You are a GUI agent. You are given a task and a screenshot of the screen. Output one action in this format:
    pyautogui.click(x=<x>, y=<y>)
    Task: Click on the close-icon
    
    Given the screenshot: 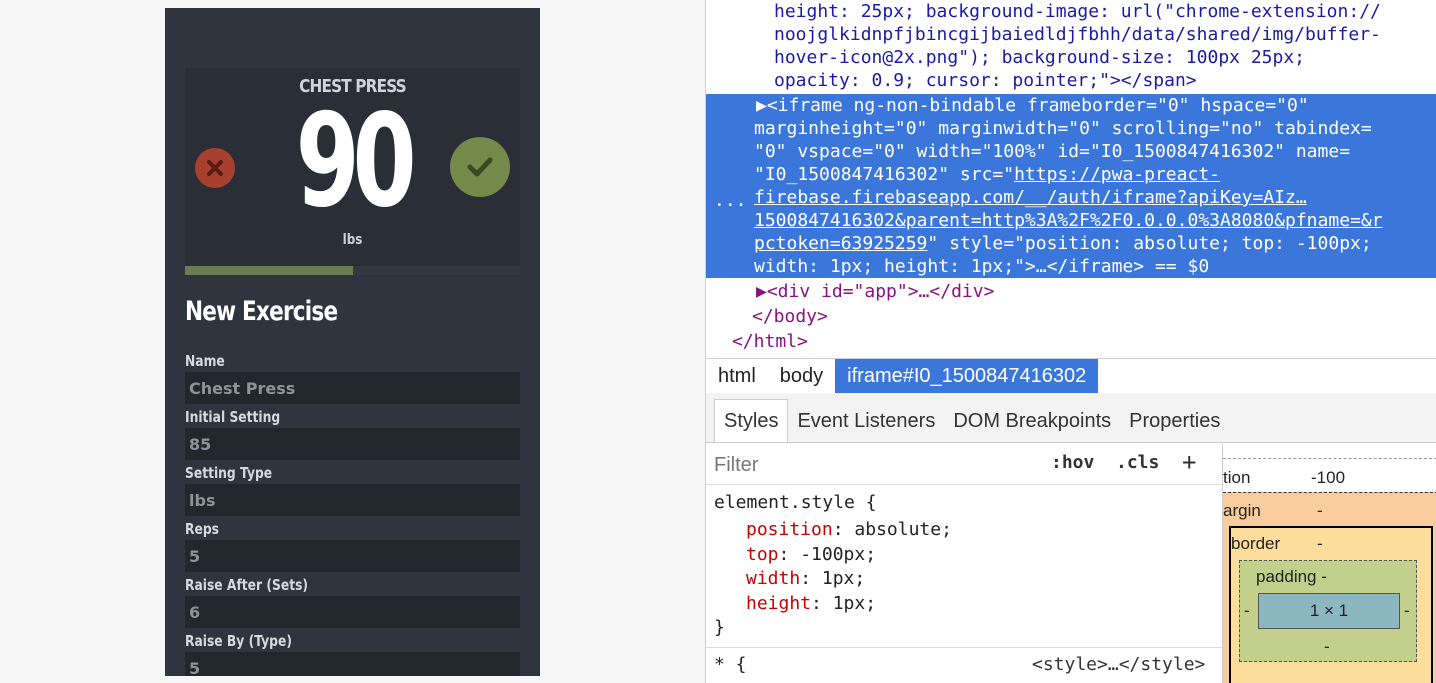 What is the action you would take?
    pyautogui.click(x=215, y=168)
    